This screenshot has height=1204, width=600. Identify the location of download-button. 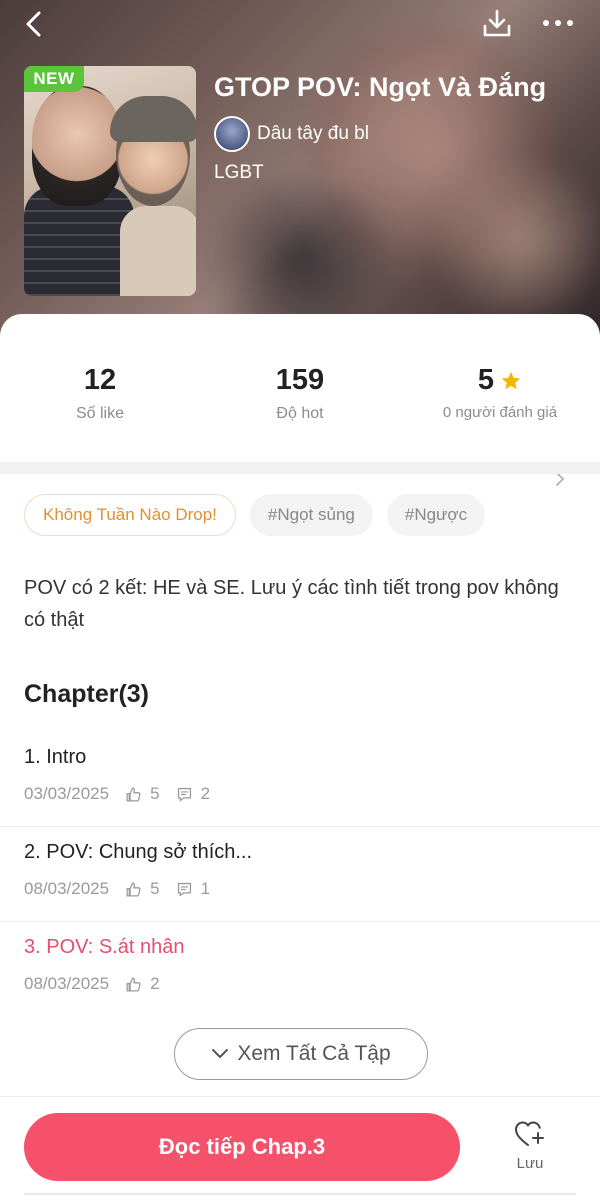
(497, 23).